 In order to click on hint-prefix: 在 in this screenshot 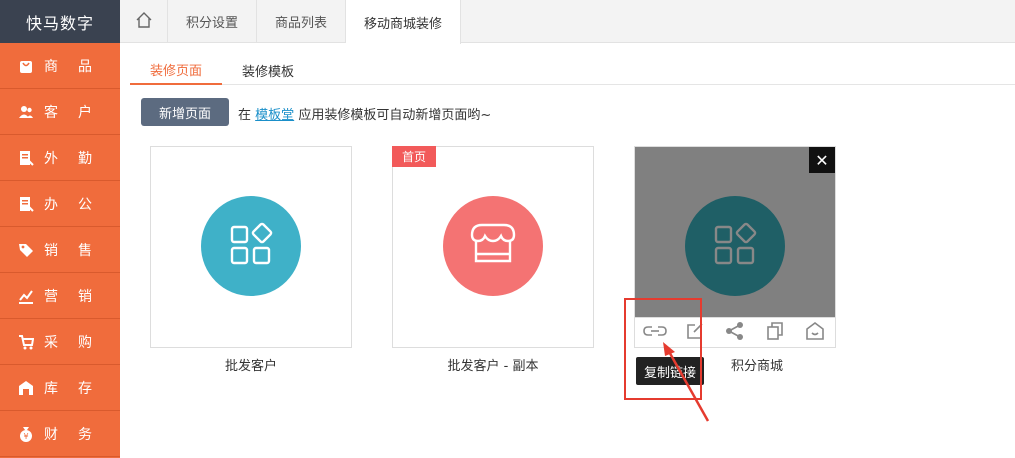, I will do `click(245, 115)`.